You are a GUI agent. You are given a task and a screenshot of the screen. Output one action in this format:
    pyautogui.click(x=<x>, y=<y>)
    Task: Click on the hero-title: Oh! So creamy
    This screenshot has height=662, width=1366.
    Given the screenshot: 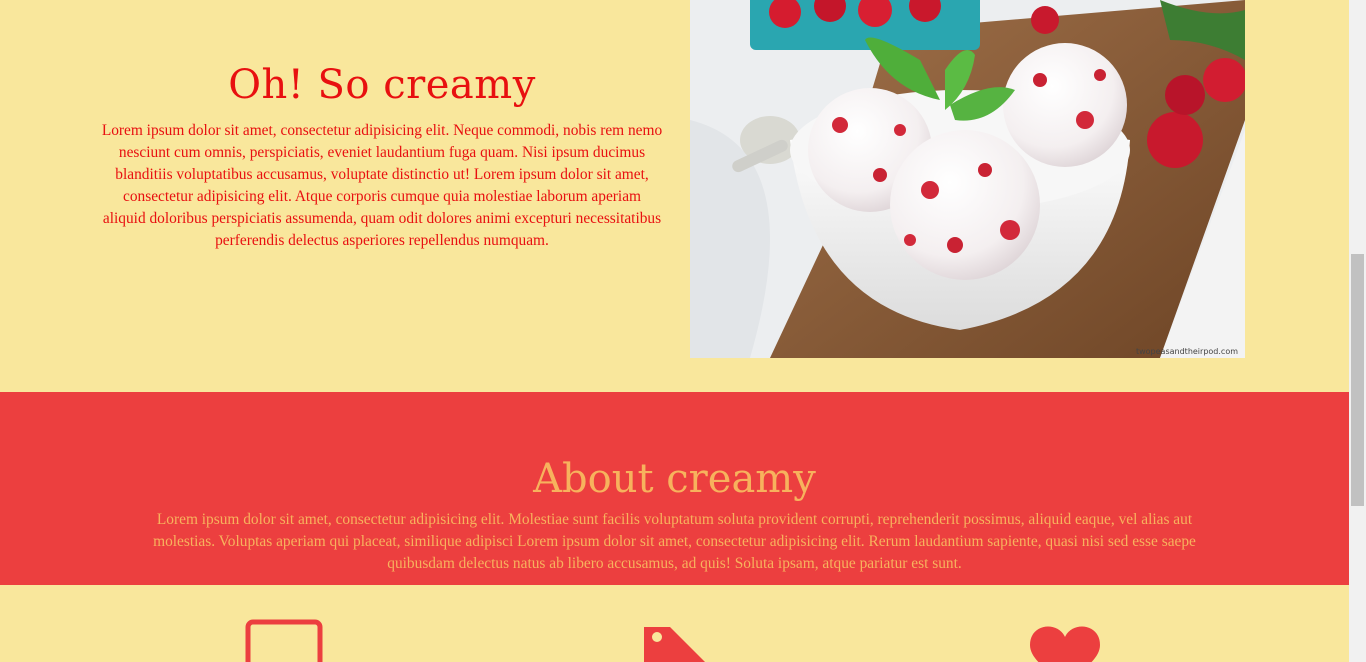 What is the action you would take?
    pyautogui.click(x=382, y=85)
    